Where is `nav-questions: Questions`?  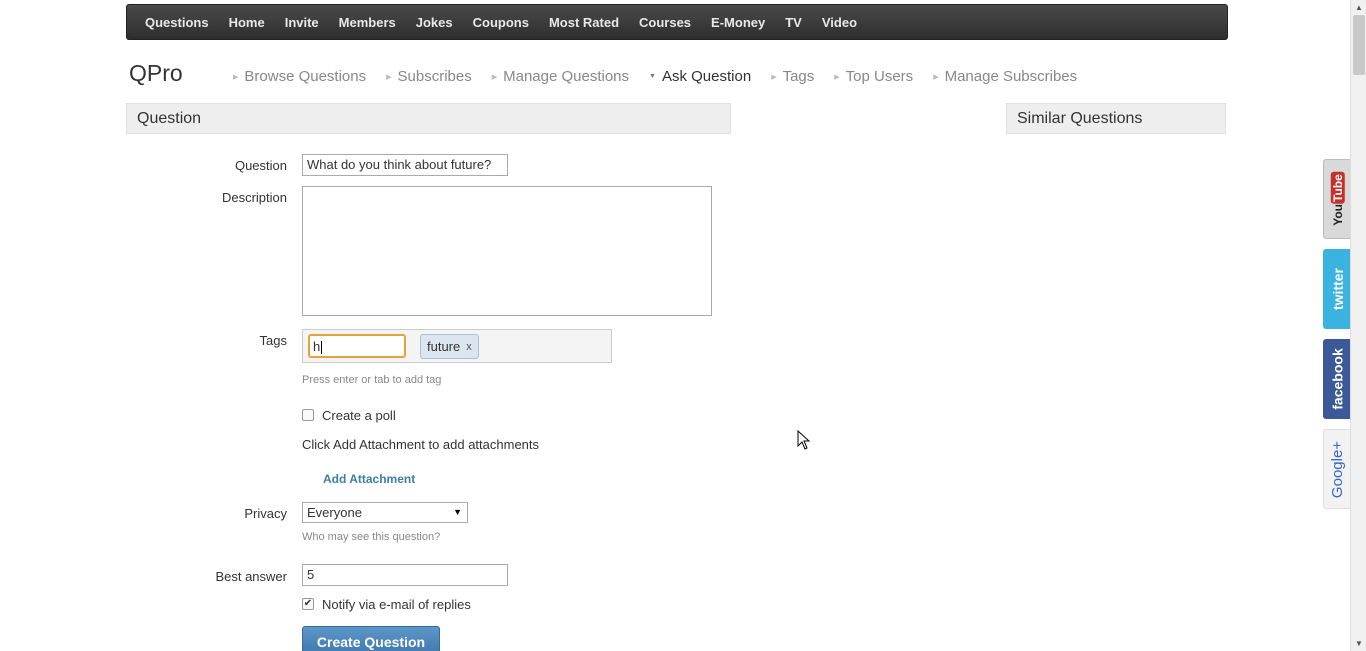 nav-questions: Questions is located at coordinates (177, 22).